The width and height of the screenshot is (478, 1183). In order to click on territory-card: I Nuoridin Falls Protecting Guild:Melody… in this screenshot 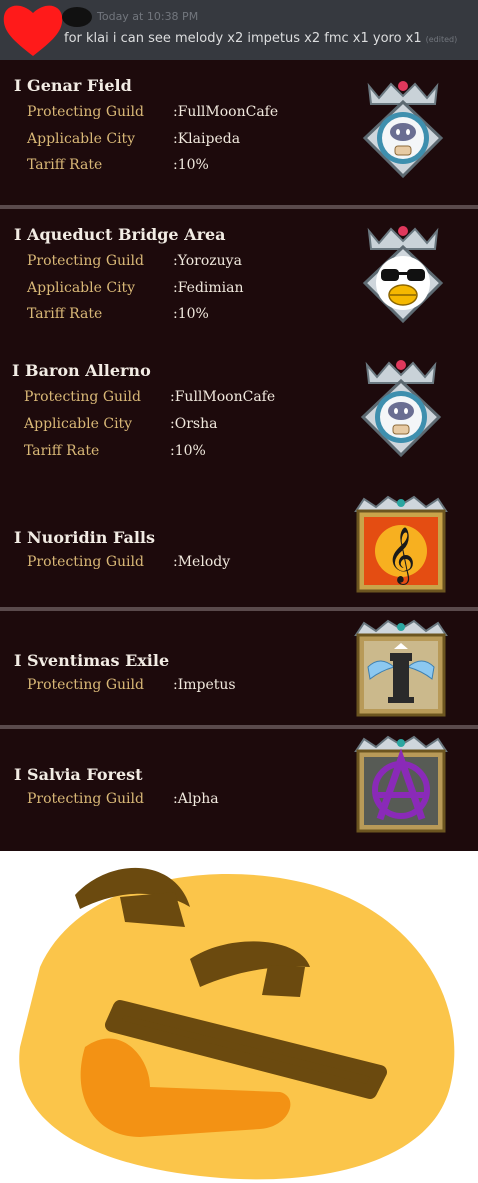, I will do `click(239, 543)`.